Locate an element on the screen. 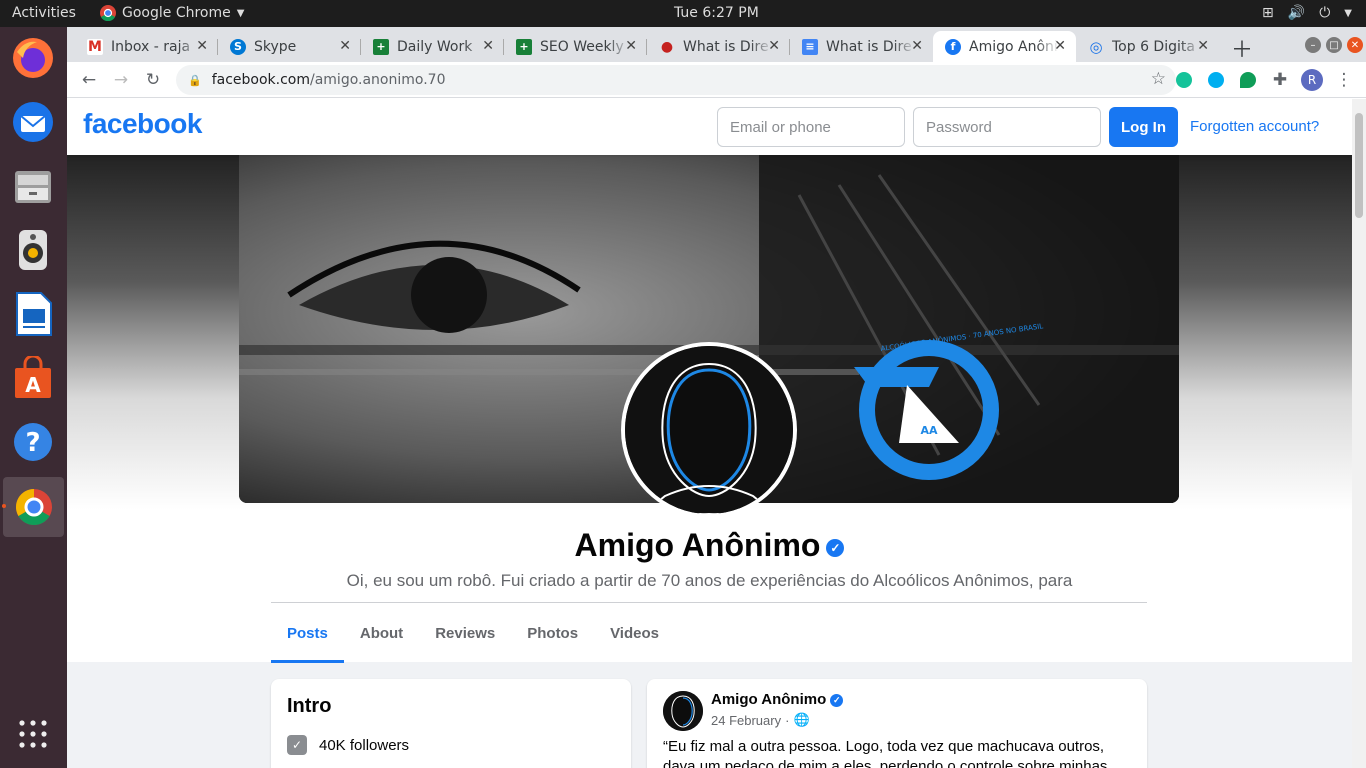 This screenshot has width=1366, height=768. skype-icon: S is located at coordinates (238, 46).